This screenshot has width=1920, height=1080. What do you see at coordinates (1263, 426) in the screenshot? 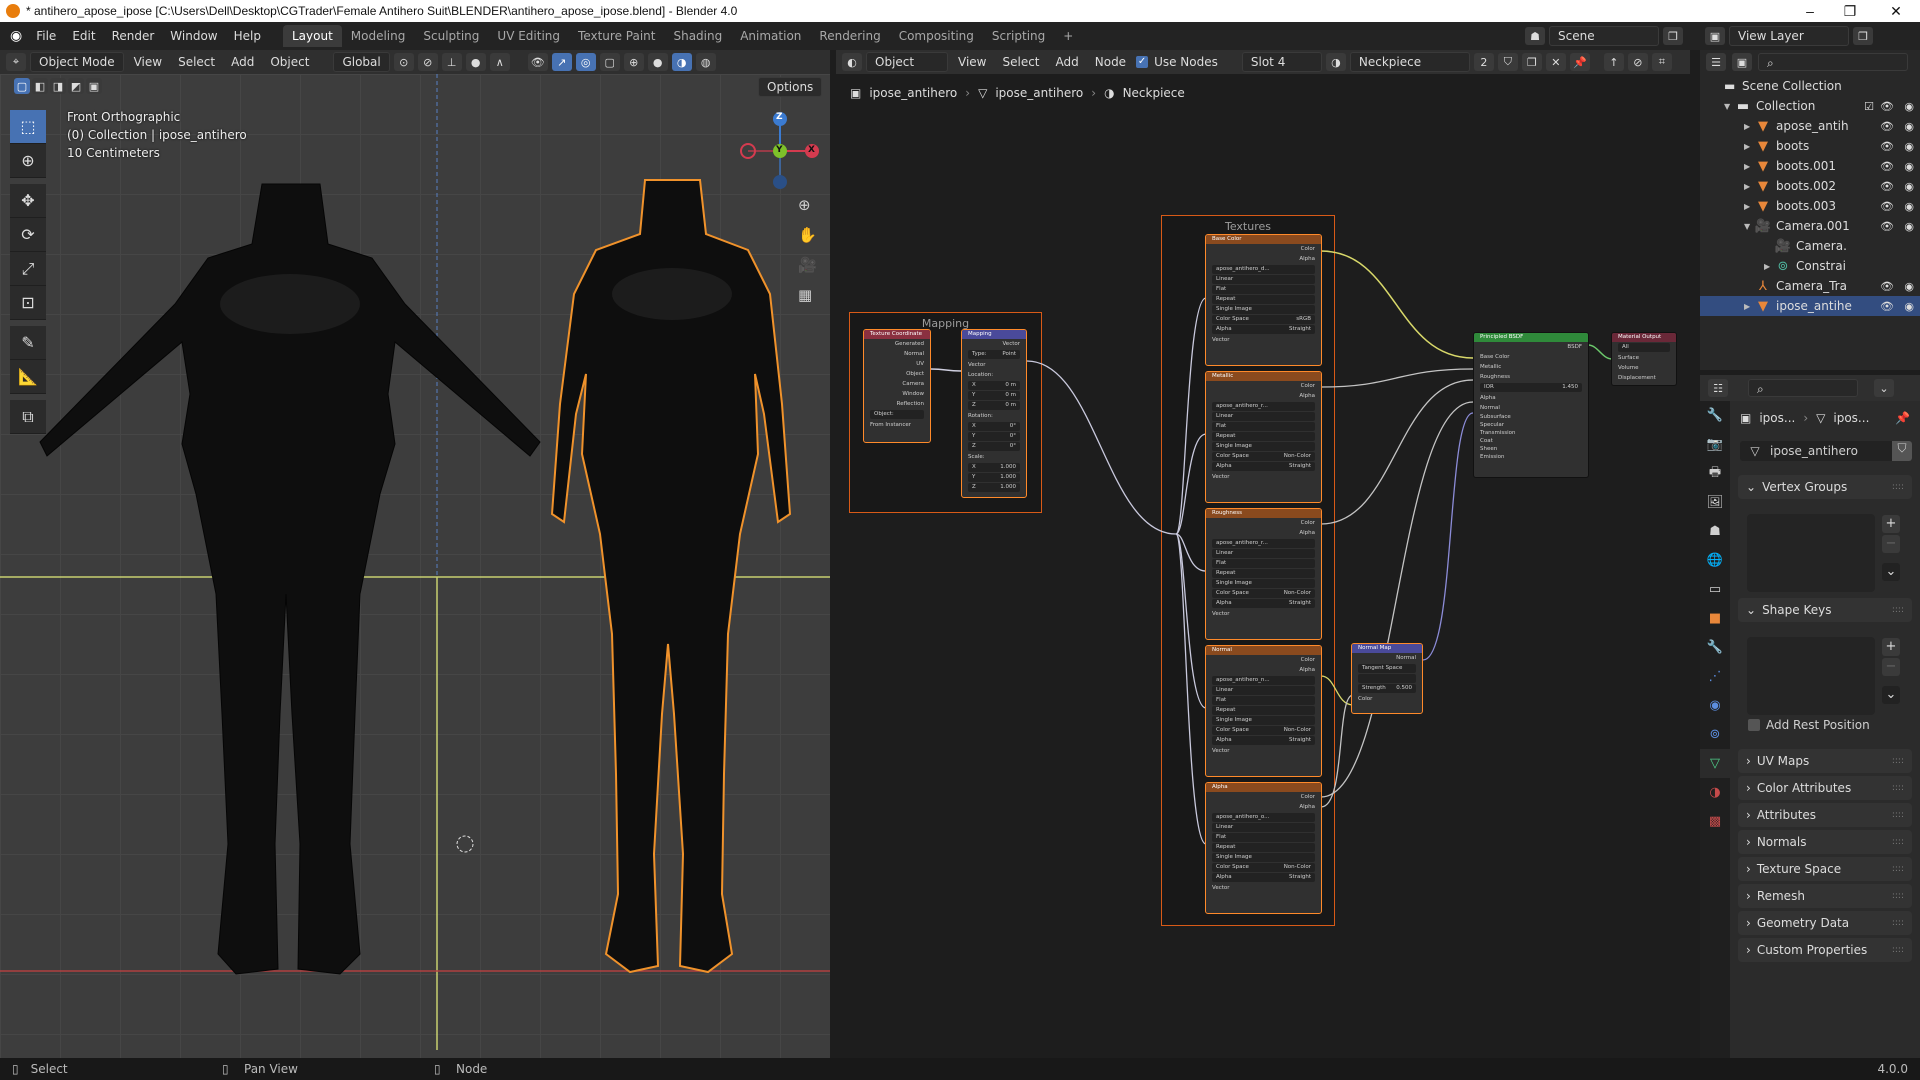
I see `projection-dropdown: Flat` at bounding box center [1263, 426].